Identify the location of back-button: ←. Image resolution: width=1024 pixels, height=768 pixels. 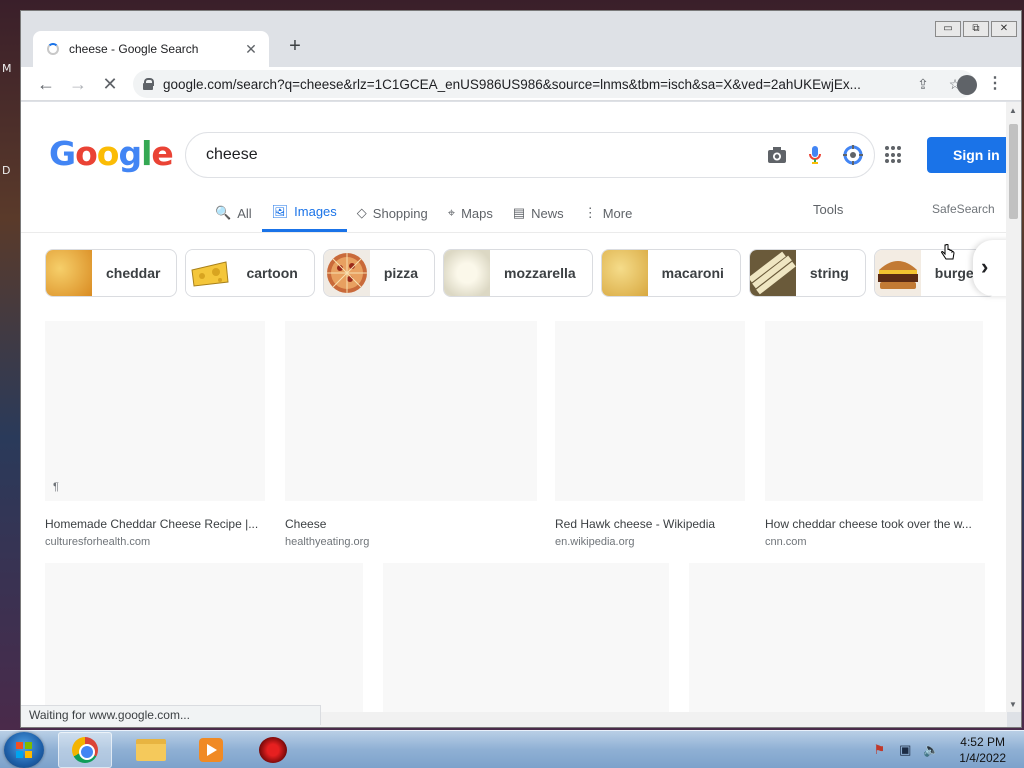
(46, 84).